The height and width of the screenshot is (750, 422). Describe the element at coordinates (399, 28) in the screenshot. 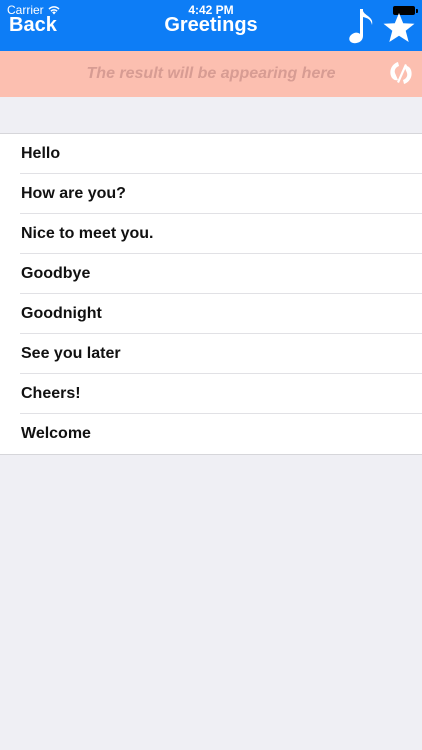

I see `star-icon` at that location.